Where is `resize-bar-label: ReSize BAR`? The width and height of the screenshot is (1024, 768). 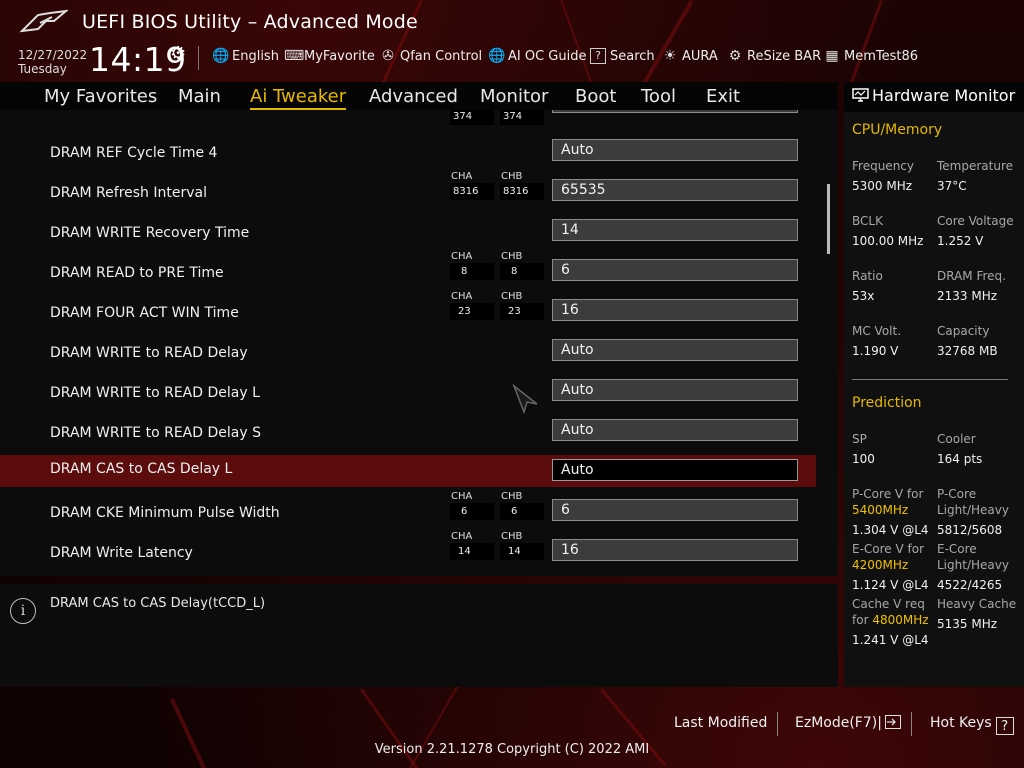
resize-bar-label: ReSize BAR is located at coordinates (784, 56).